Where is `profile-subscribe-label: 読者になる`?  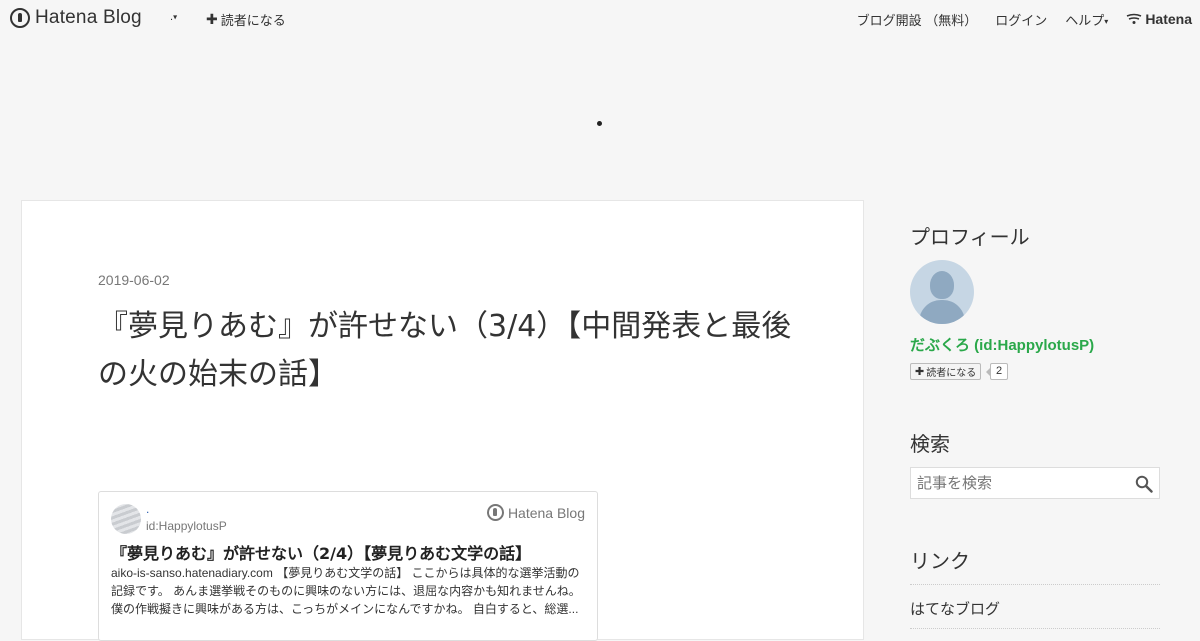
profile-subscribe-label: 読者になる is located at coordinates (951, 373).